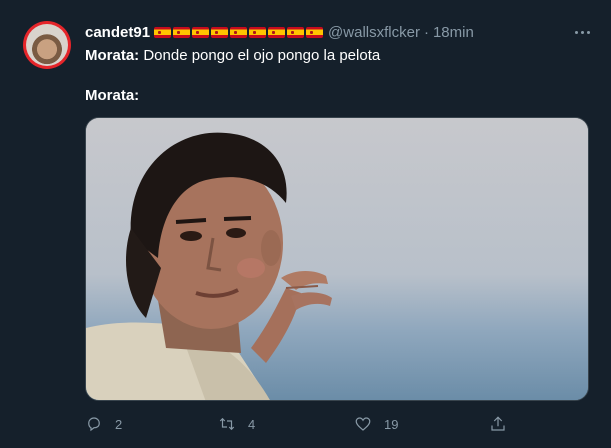 Image resolution: width=611 pixels, height=448 pixels. I want to click on like-button: 19, so click(376, 424).